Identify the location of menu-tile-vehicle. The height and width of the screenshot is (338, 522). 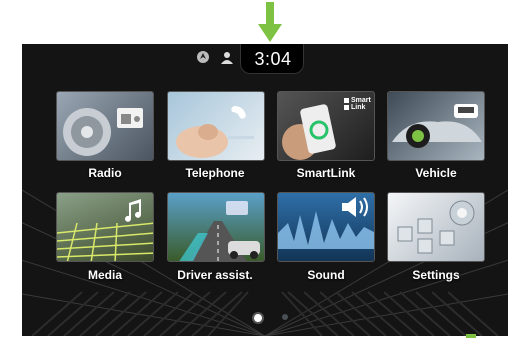
(436, 126).